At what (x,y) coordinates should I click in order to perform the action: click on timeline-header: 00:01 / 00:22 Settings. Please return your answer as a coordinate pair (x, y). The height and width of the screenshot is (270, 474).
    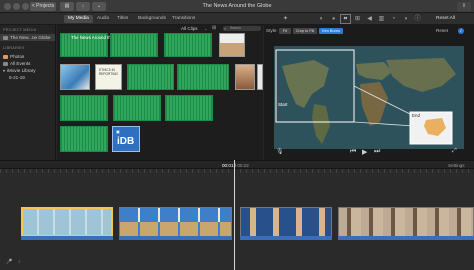
    Looking at the image, I should click on (237, 164).